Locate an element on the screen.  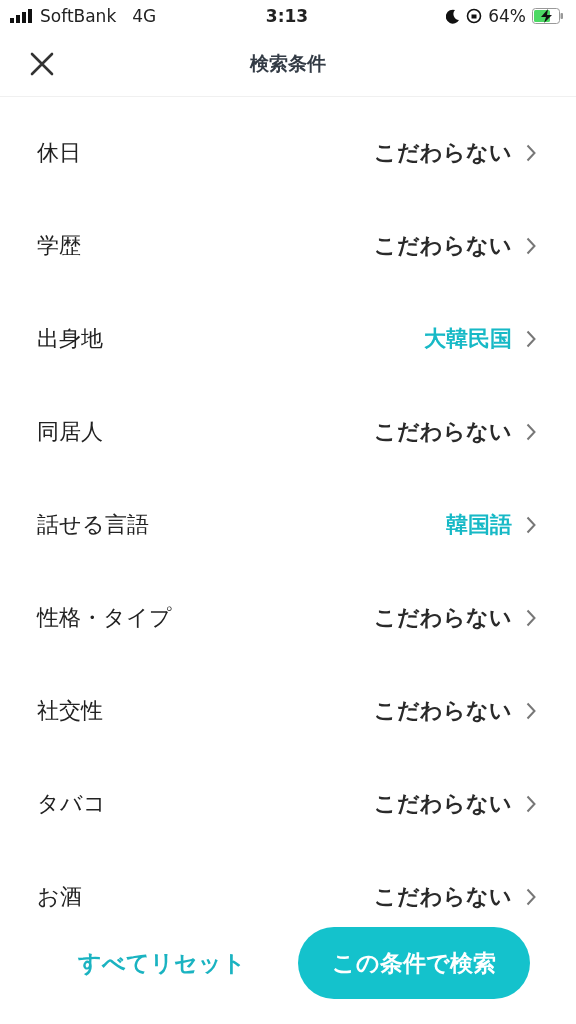
signal-icon is located at coordinates (22, 16).